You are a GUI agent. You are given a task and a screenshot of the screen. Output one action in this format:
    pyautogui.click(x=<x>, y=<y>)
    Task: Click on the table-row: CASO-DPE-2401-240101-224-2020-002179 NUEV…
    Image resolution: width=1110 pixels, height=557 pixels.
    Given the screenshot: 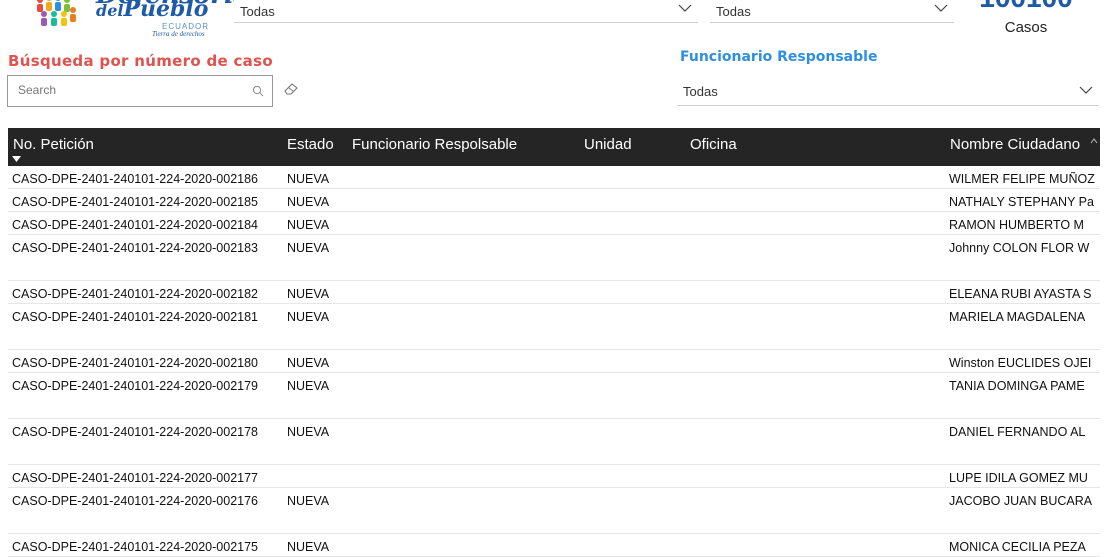 What is the action you would take?
    pyautogui.click(x=554, y=396)
    